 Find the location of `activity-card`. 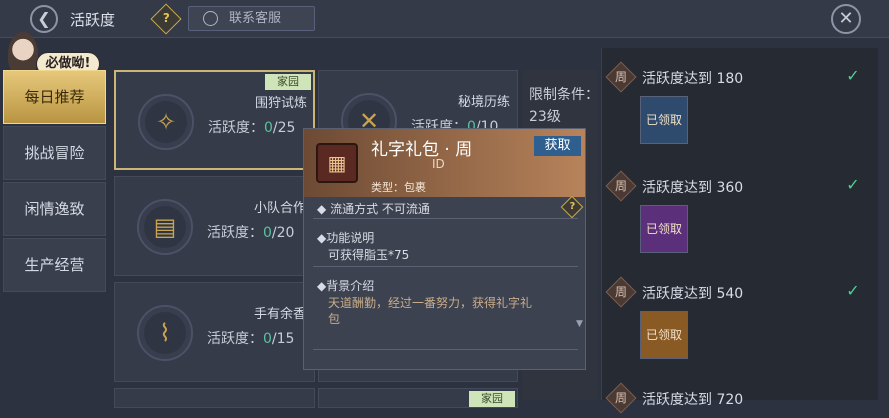

activity-card is located at coordinates (214, 398).